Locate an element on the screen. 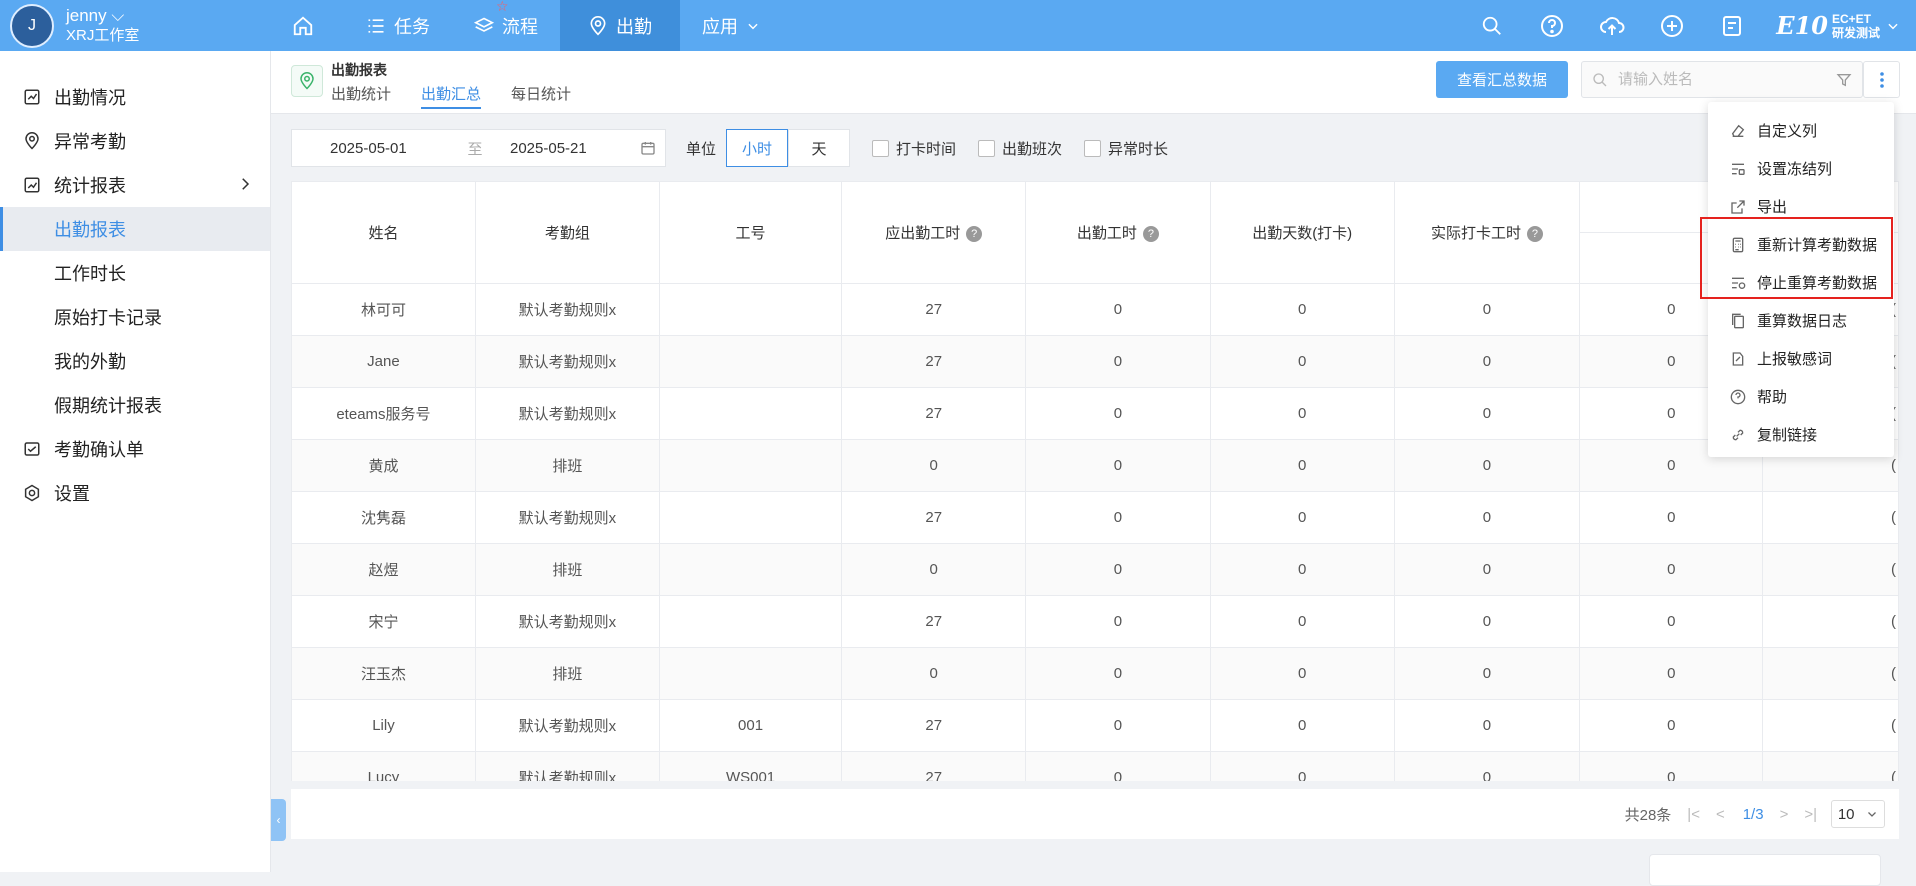  more-options-button is located at coordinates (1881, 79).